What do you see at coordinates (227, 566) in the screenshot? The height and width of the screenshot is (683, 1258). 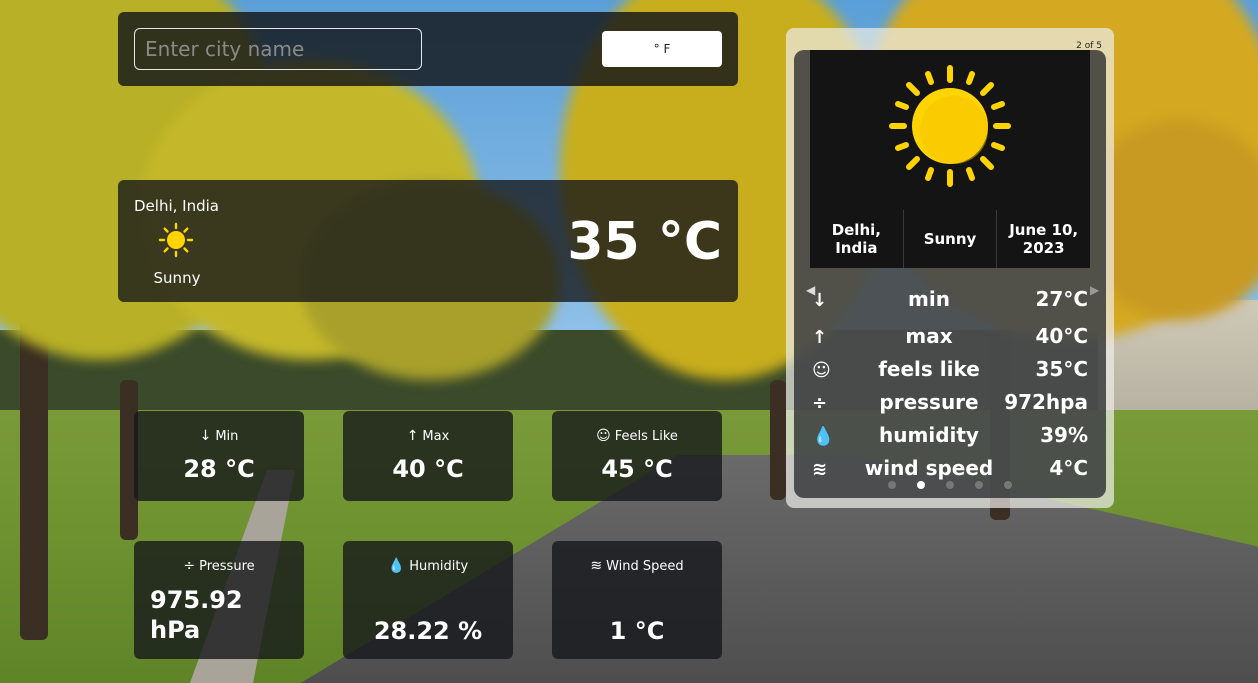 I see `tile-label: Pressure` at bounding box center [227, 566].